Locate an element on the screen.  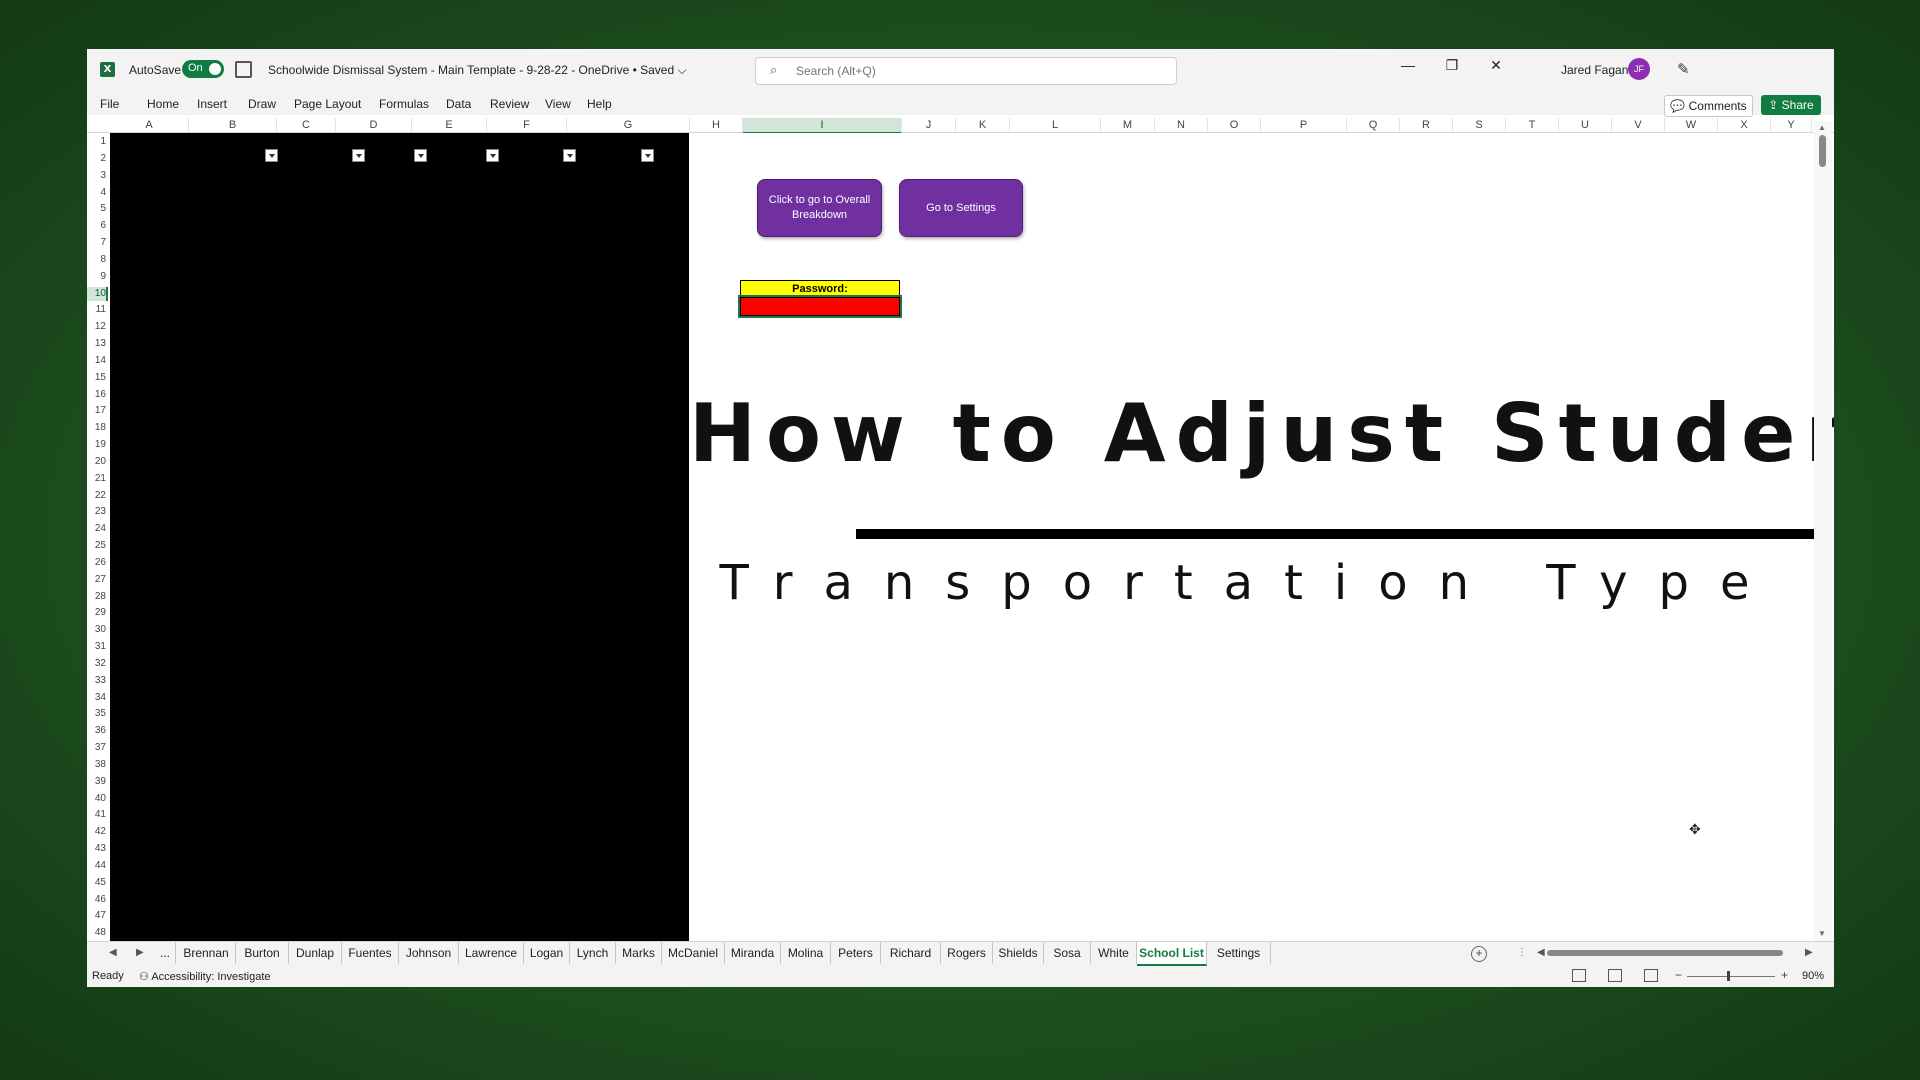
row-number: 18 is located at coordinates (96, 428).